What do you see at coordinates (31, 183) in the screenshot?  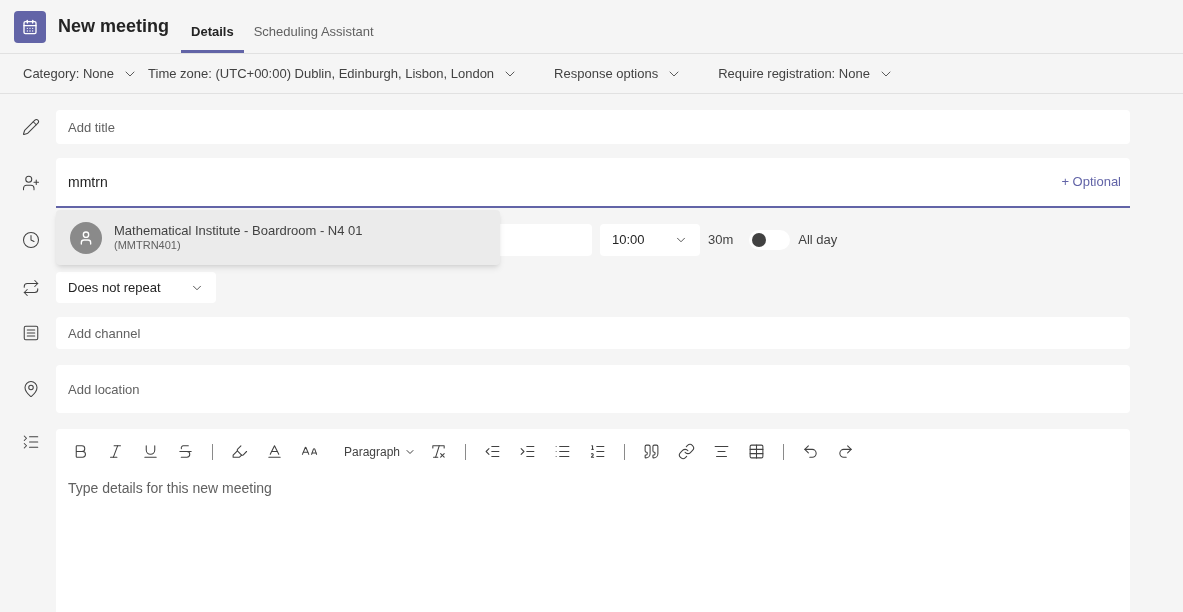 I see `add-person-icon` at bounding box center [31, 183].